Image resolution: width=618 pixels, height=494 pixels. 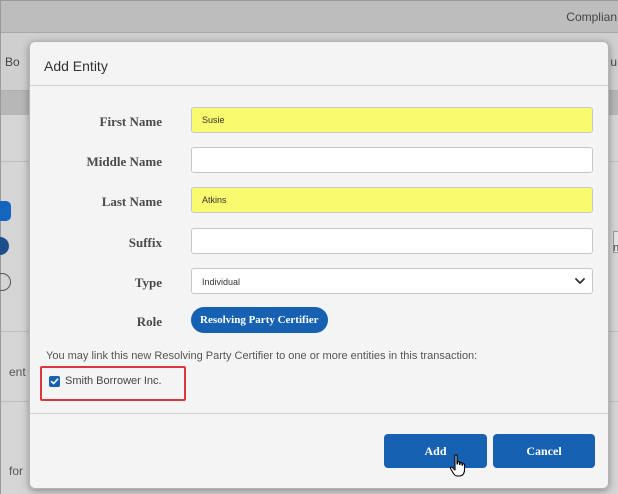 What do you see at coordinates (392, 241) in the screenshot?
I see `suffix-input` at bounding box center [392, 241].